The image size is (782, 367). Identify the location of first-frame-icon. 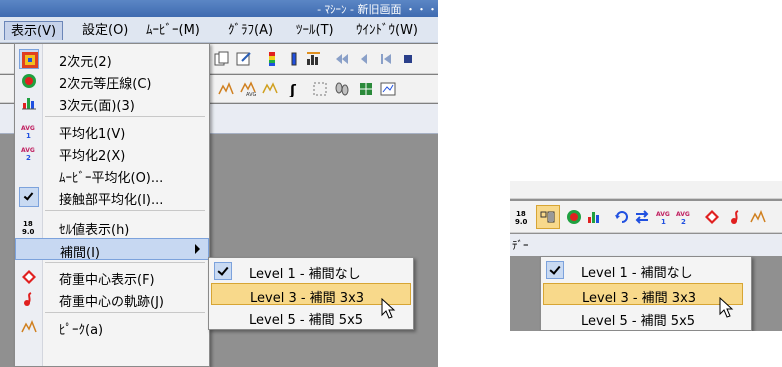
(386, 59).